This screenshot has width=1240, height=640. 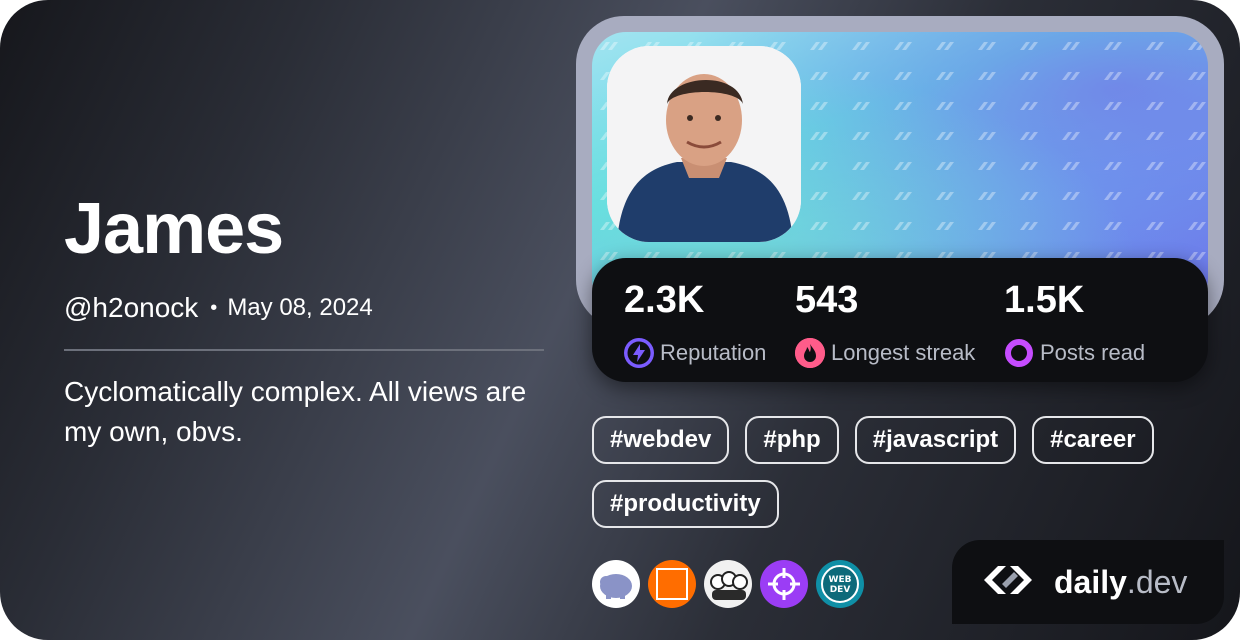 I want to click on lightning-icon, so click(x=639, y=353).